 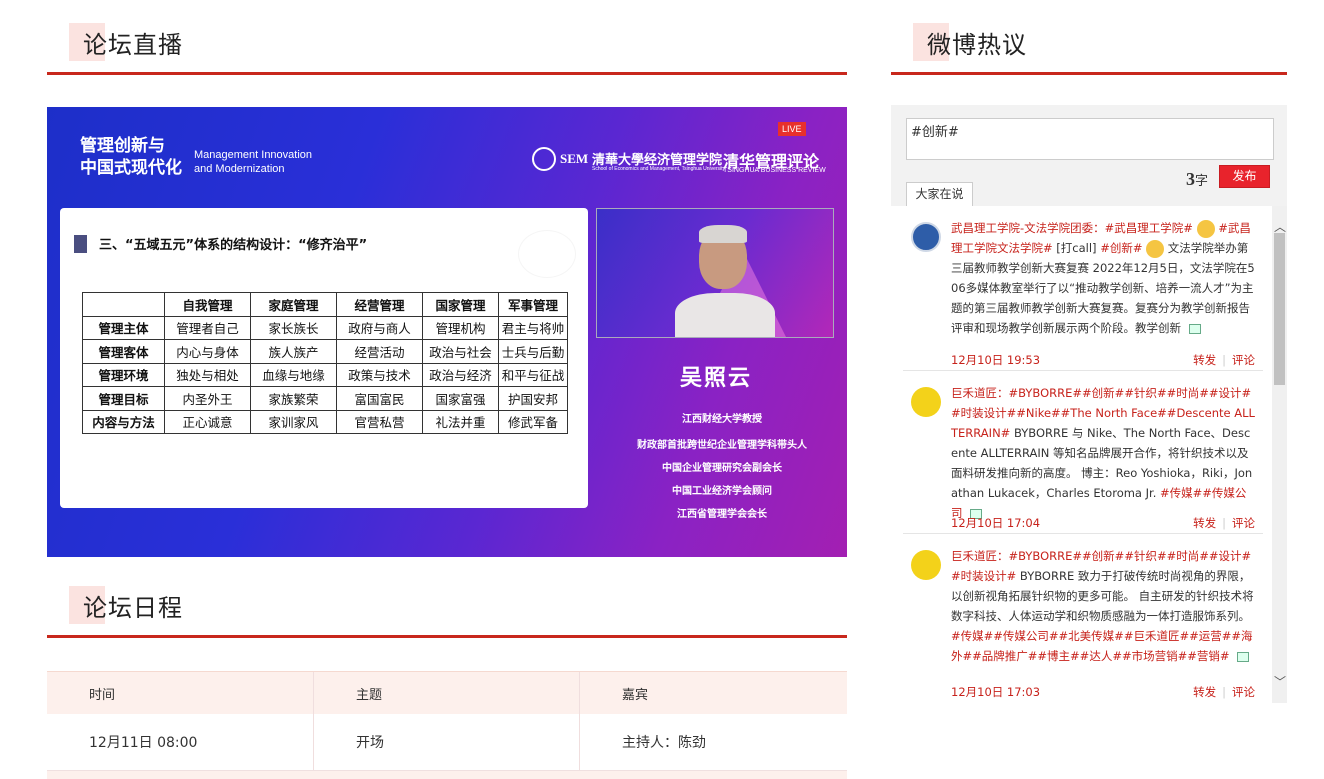 What do you see at coordinates (180, 742) in the screenshot?
I see `cell-time: 12月11日 08:00` at bounding box center [180, 742].